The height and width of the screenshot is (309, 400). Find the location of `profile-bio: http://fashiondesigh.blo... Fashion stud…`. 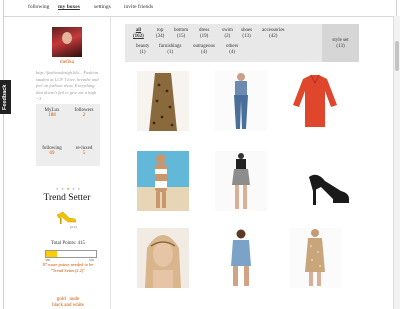

profile-bio: http://fashiondesigh.blo... Fashion stud… is located at coordinates (67, 85).